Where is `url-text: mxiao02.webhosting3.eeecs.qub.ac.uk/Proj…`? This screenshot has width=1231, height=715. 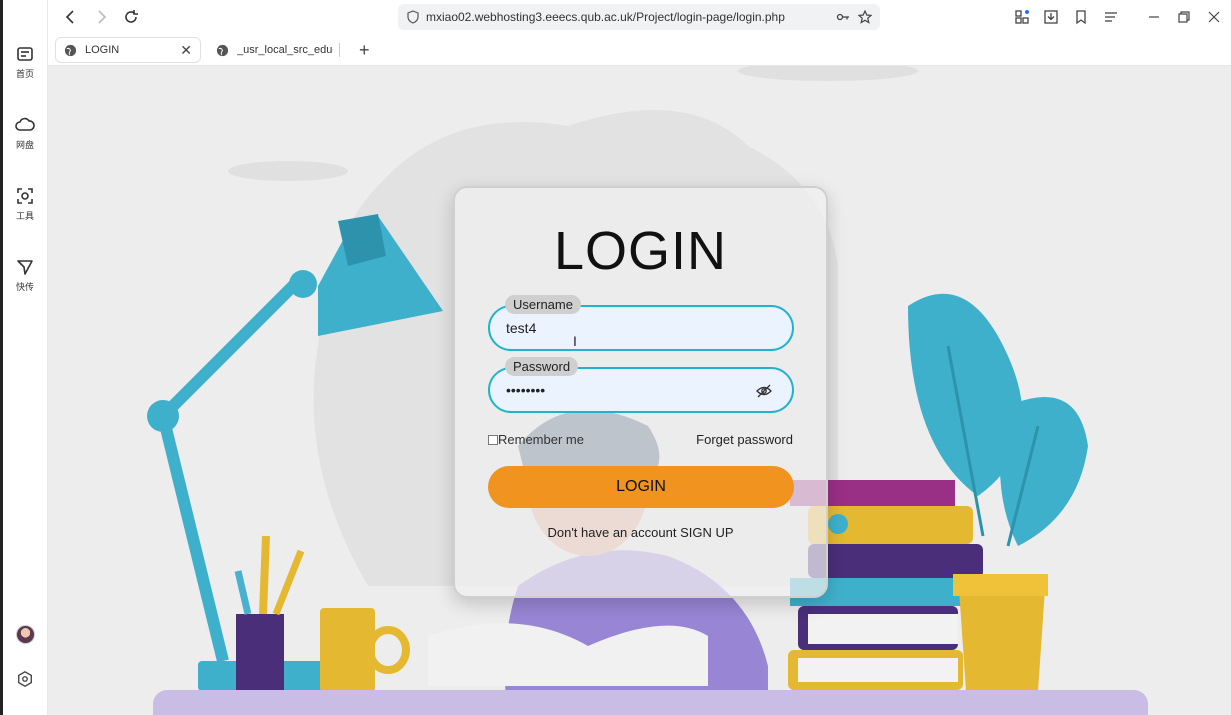 url-text: mxiao02.webhosting3.eeecs.qub.ac.uk/Proj… is located at coordinates (631, 17).